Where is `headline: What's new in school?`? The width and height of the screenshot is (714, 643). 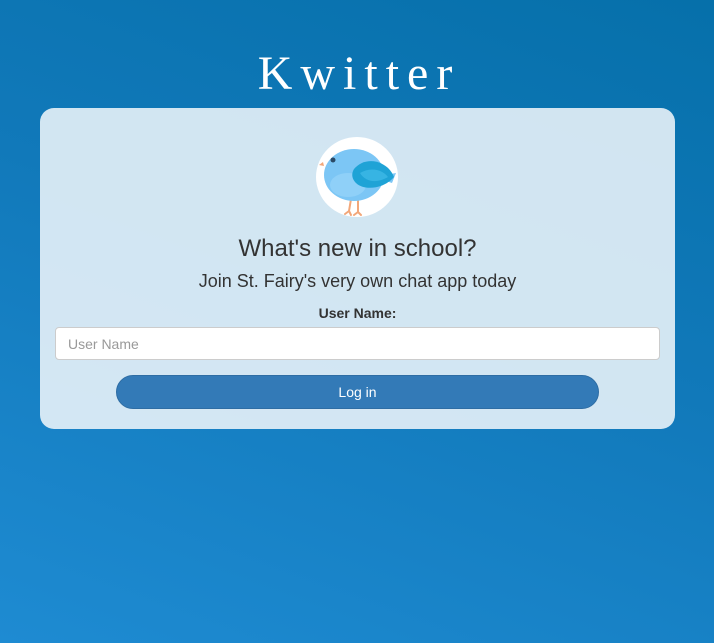
headline: What's new in school? is located at coordinates (357, 248).